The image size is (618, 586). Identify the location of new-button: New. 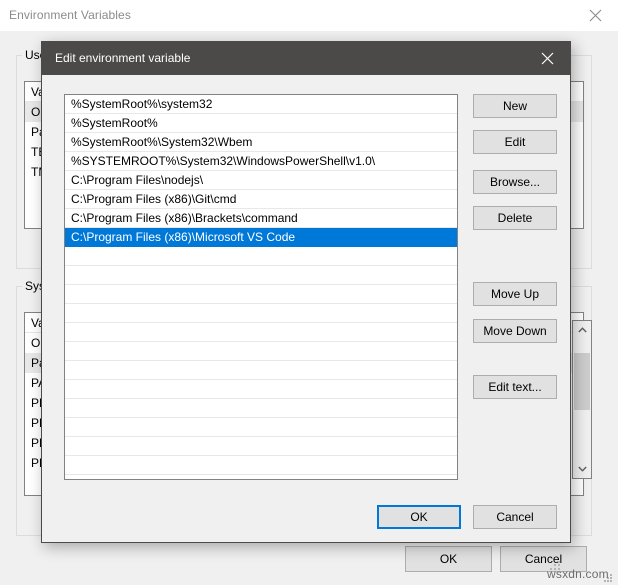
(515, 106).